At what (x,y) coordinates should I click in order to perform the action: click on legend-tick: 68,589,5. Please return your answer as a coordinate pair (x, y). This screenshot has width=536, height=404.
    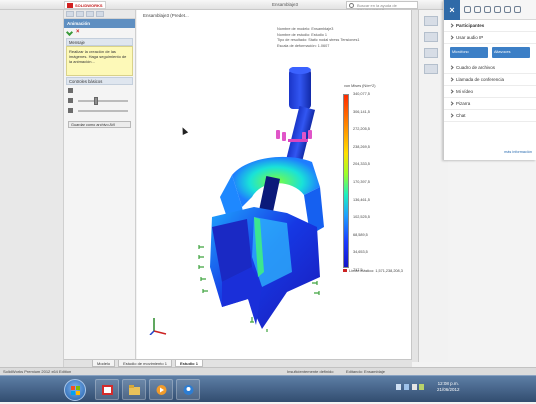
    Looking at the image, I should click on (360, 234).